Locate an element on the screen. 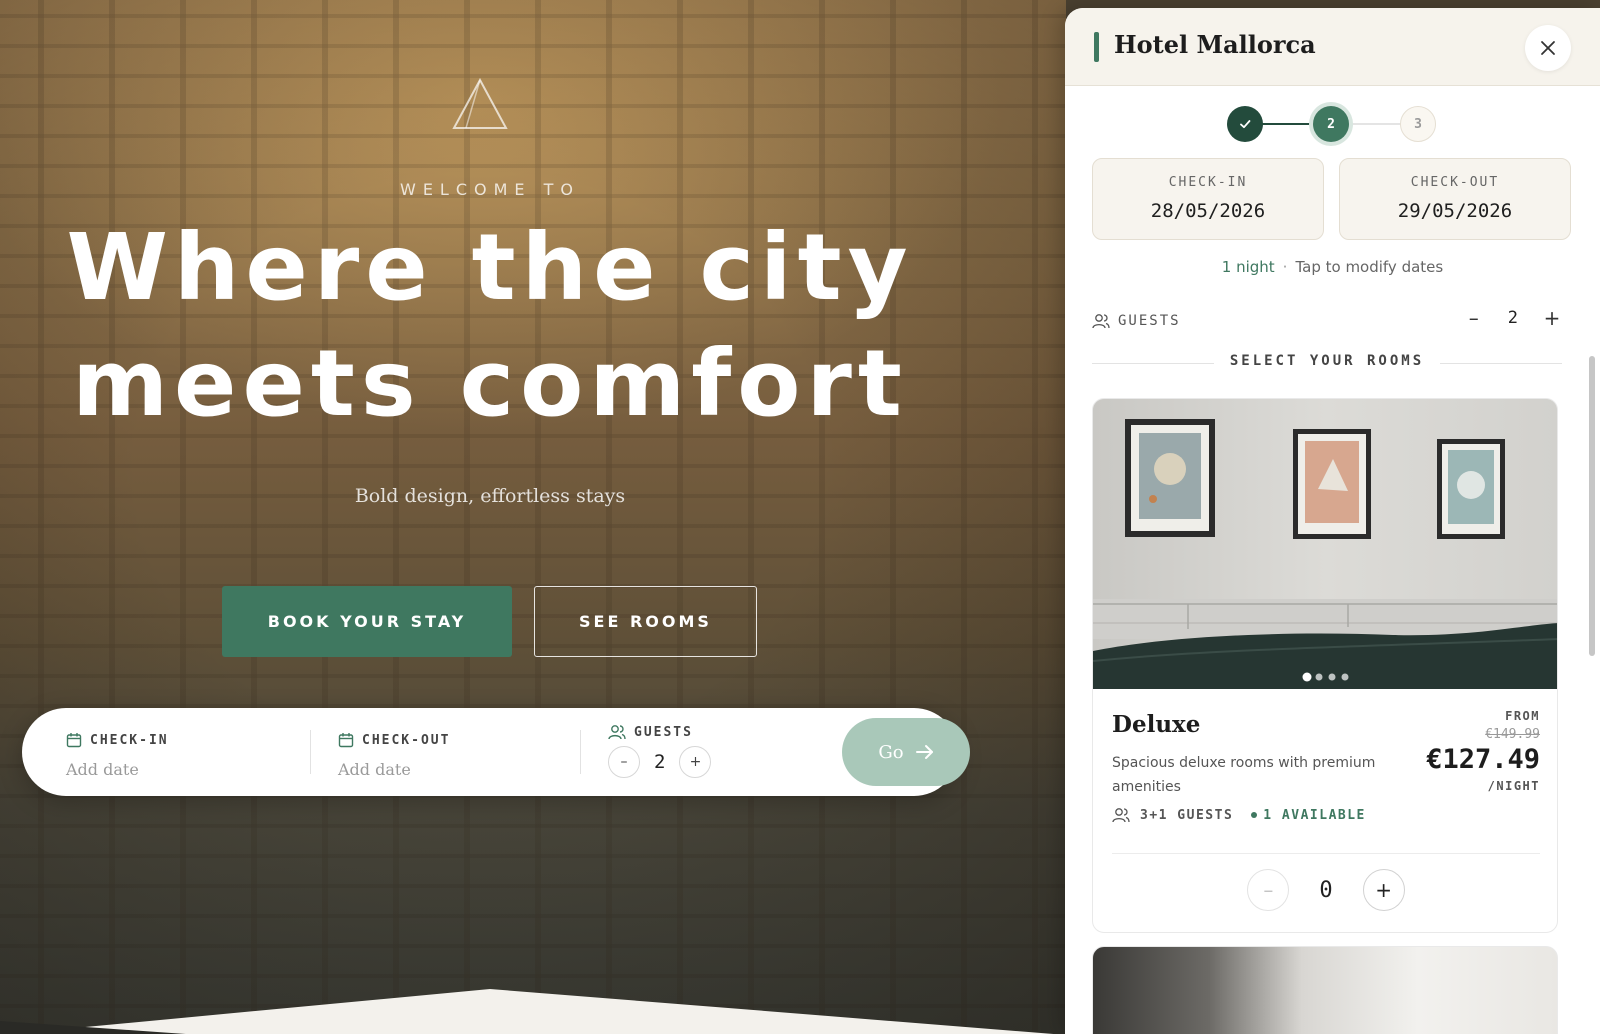 The image size is (1600, 1034). select-rooms-heading: SELECT YOUR ROOMS is located at coordinates (1327, 363).